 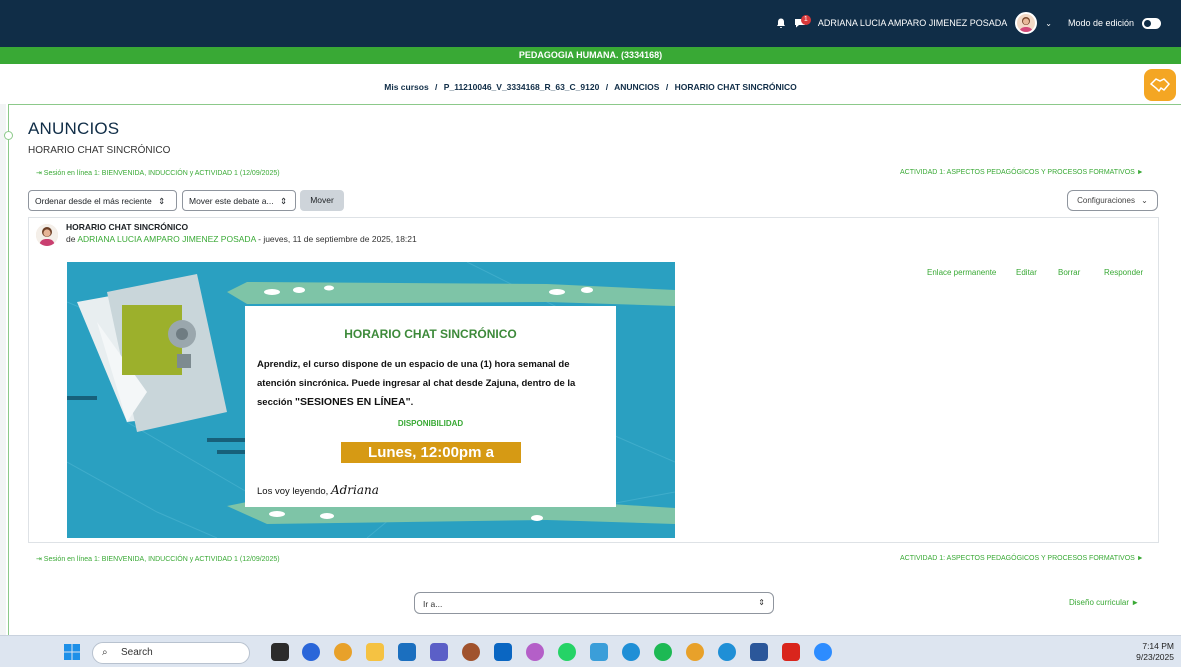 What do you see at coordinates (406, 87) in the screenshot?
I see `breadcrumb-item: Mis cursos` at bounding box center [406, 87].